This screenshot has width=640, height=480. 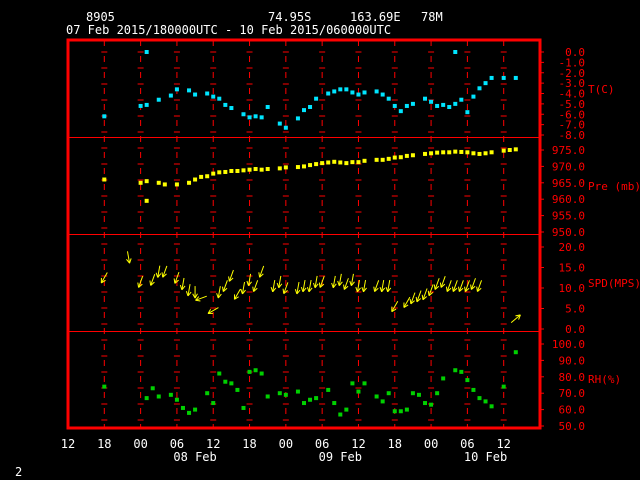 I want to click on x-date-label: 09 Feb, so click(x=340, y=457).